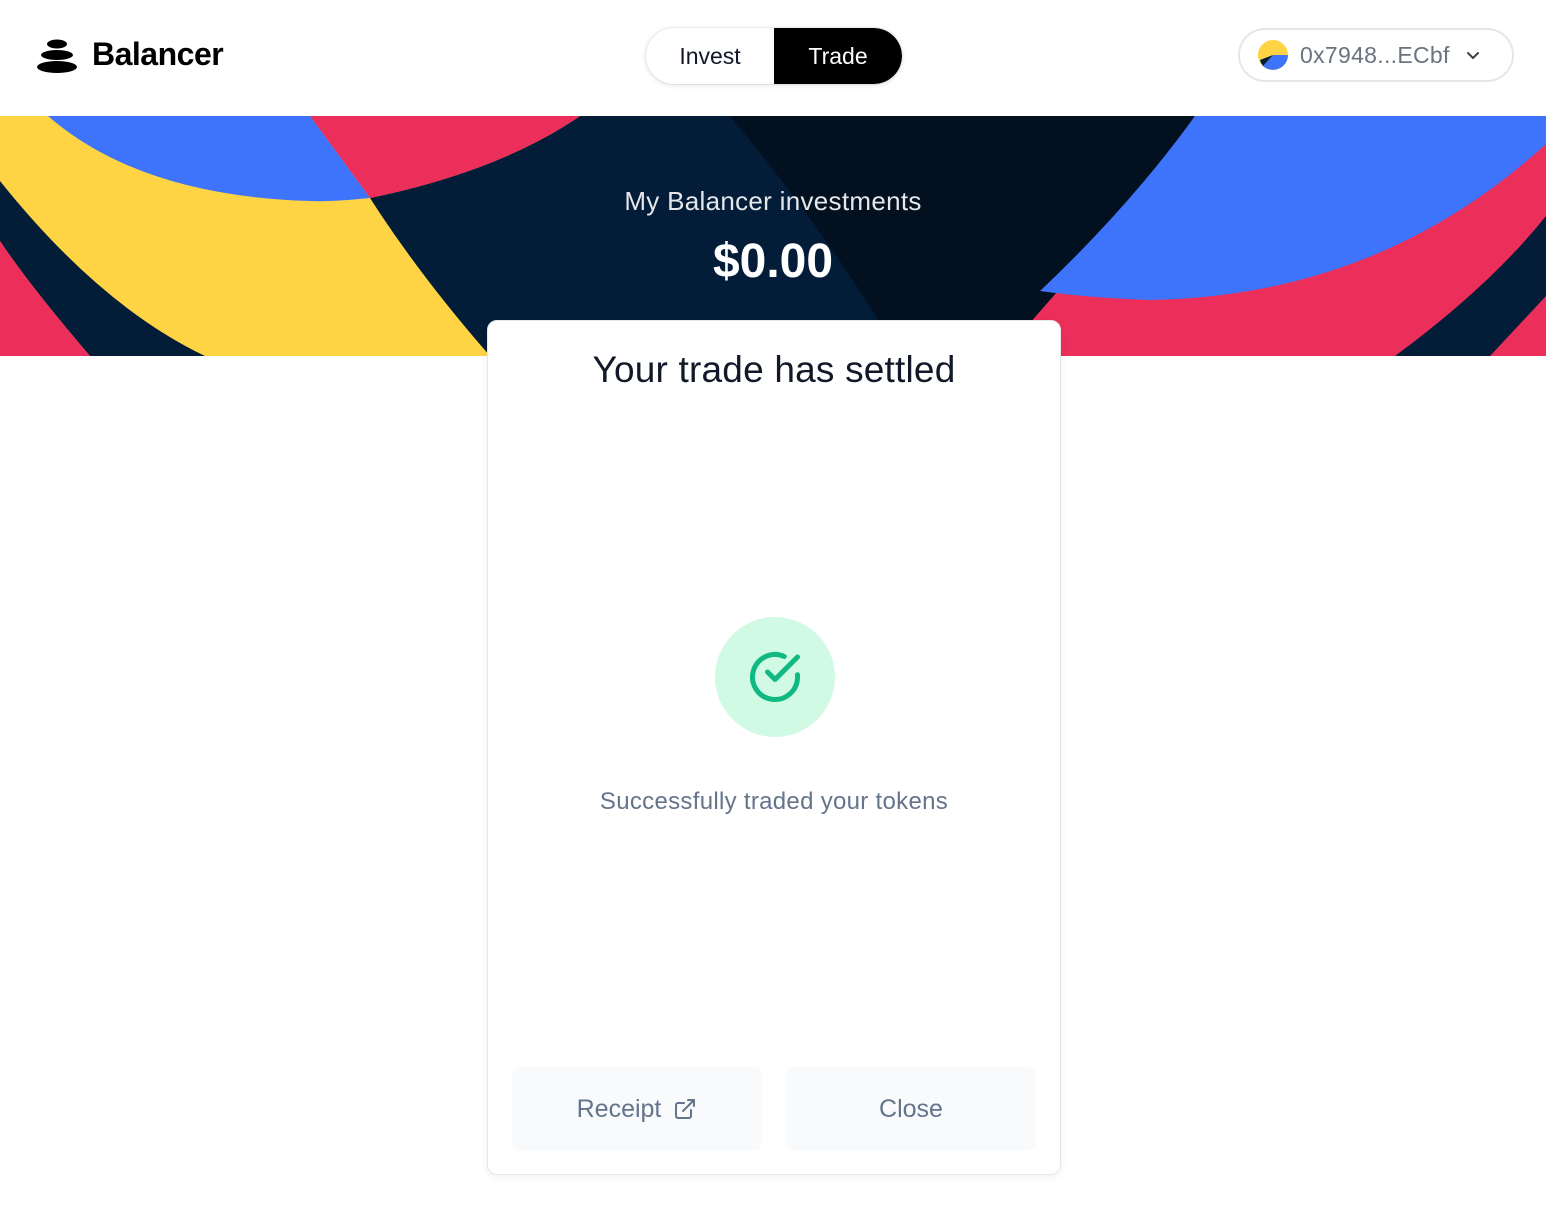 This screenshot has width=1546, height=1210. What do you see at coordinates (710, 56) in the screenshot?
I see `tab-invest: Invest` at bounding box center [710, 56].